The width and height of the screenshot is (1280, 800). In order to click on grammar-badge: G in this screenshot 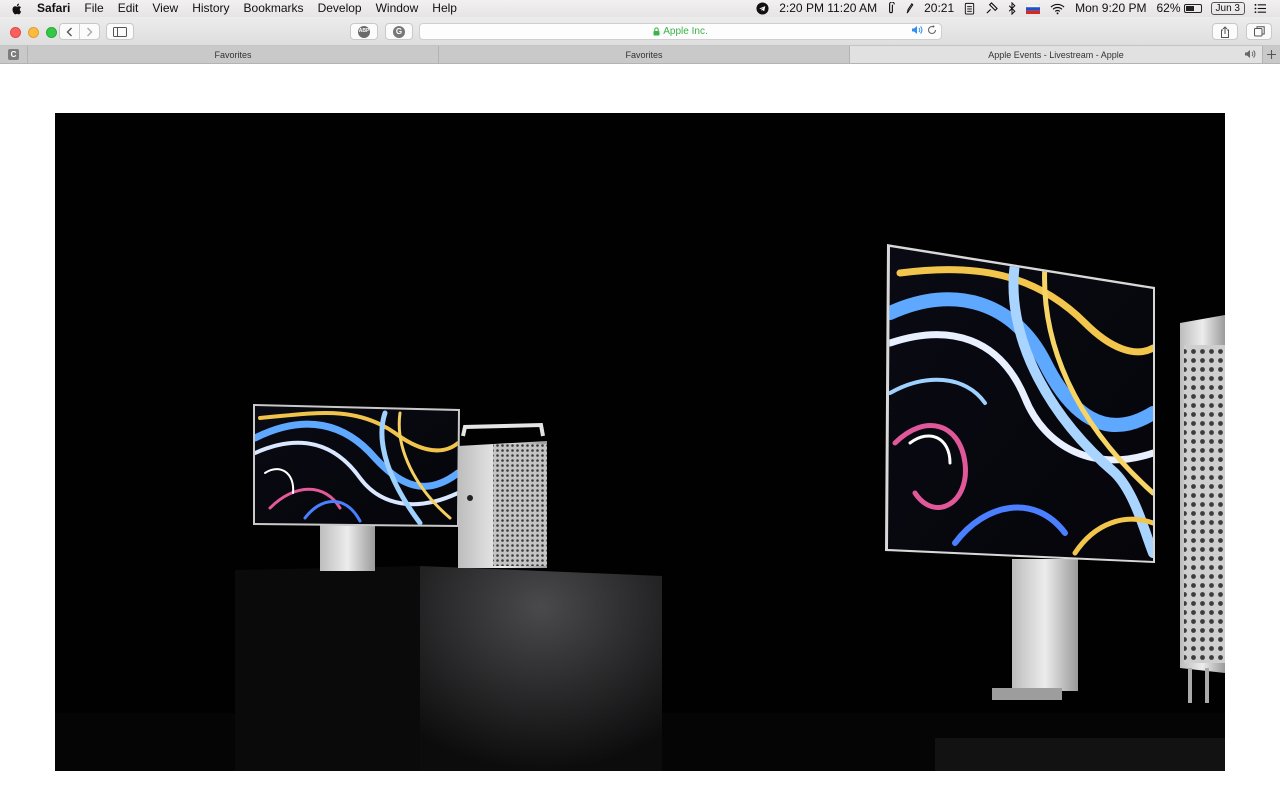, I will do `click(399, 31)`.